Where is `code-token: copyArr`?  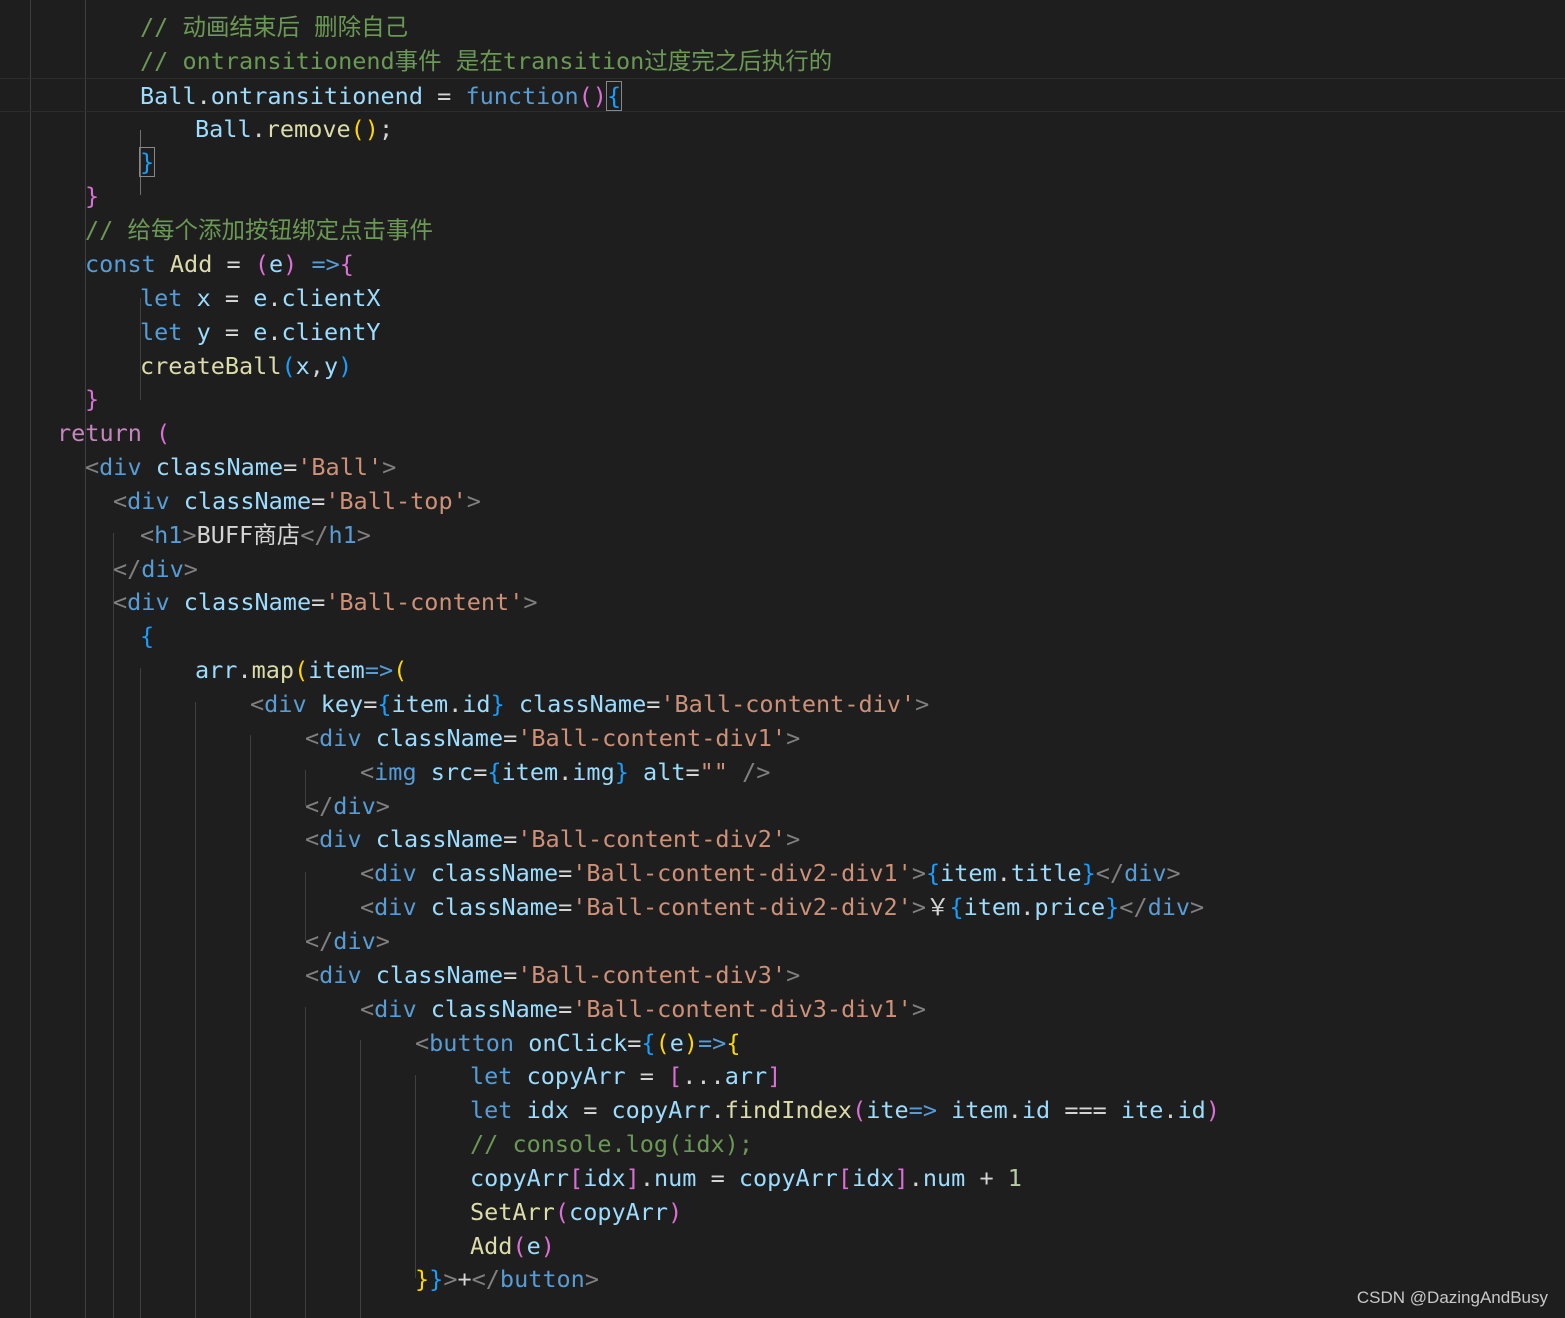
code-token: copyArr is located at coordinates (619, 1211).